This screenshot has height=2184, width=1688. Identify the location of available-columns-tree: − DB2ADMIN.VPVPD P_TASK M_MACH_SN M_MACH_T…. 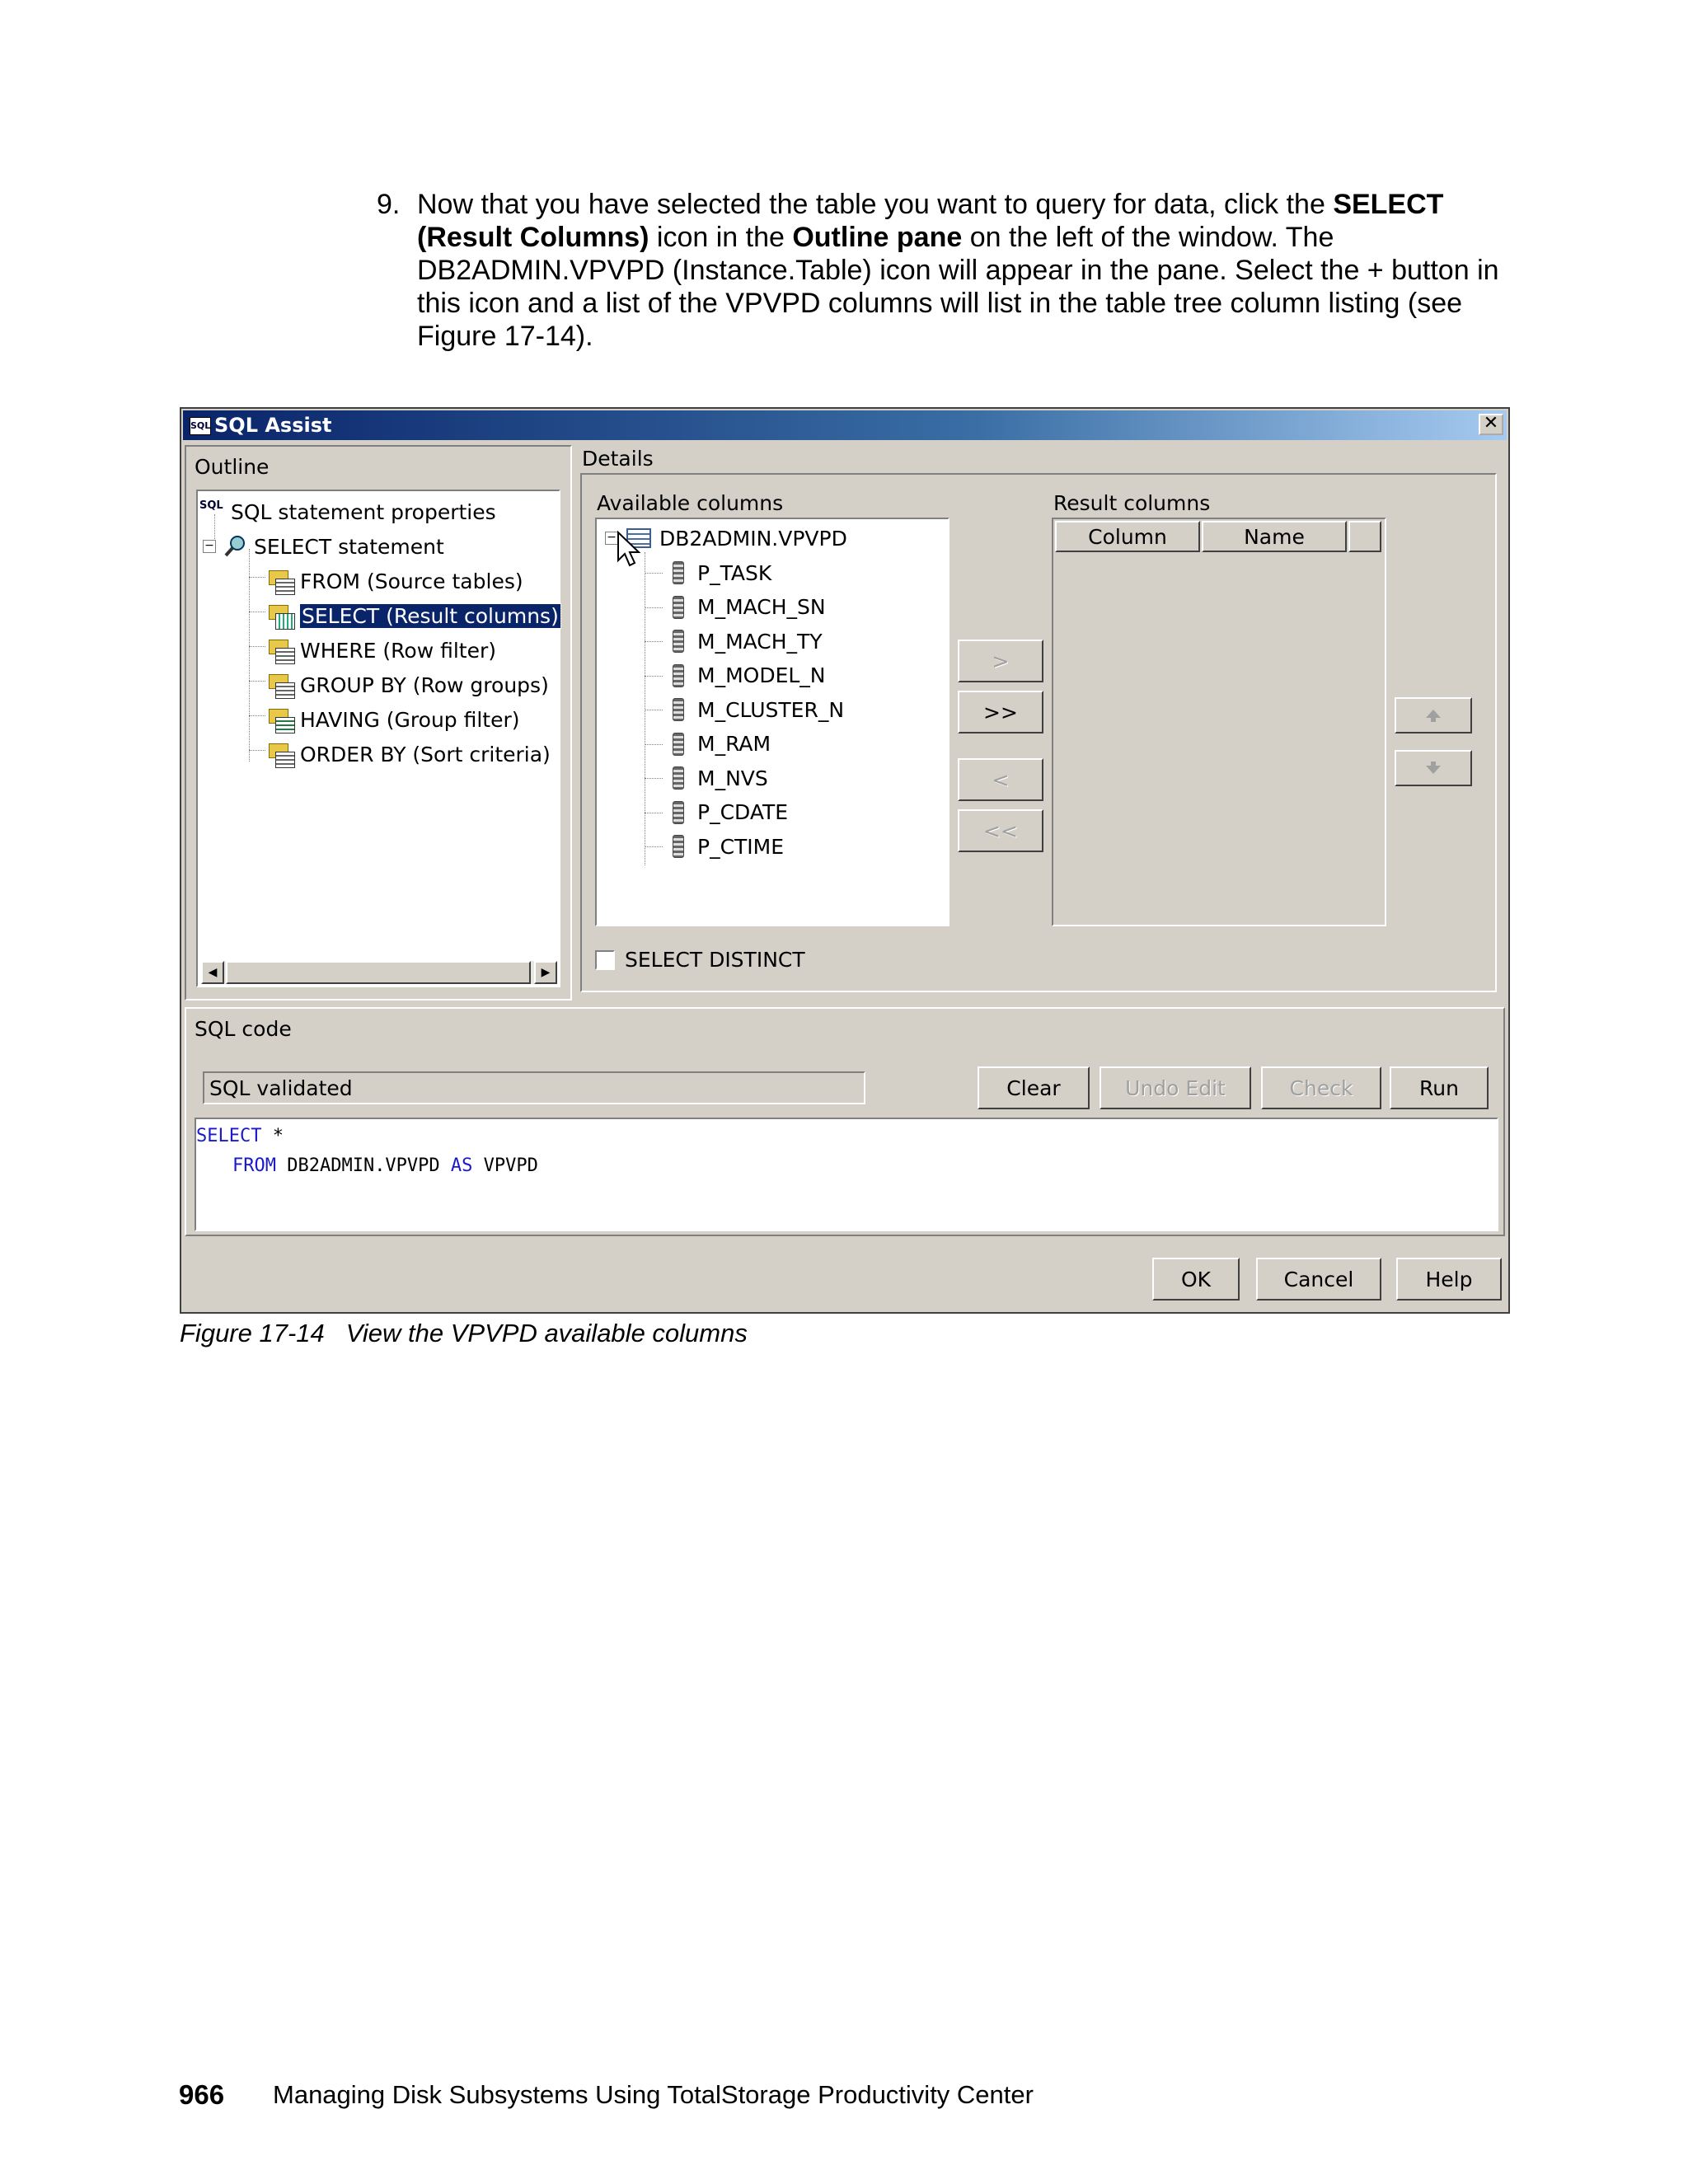
(772, 722).